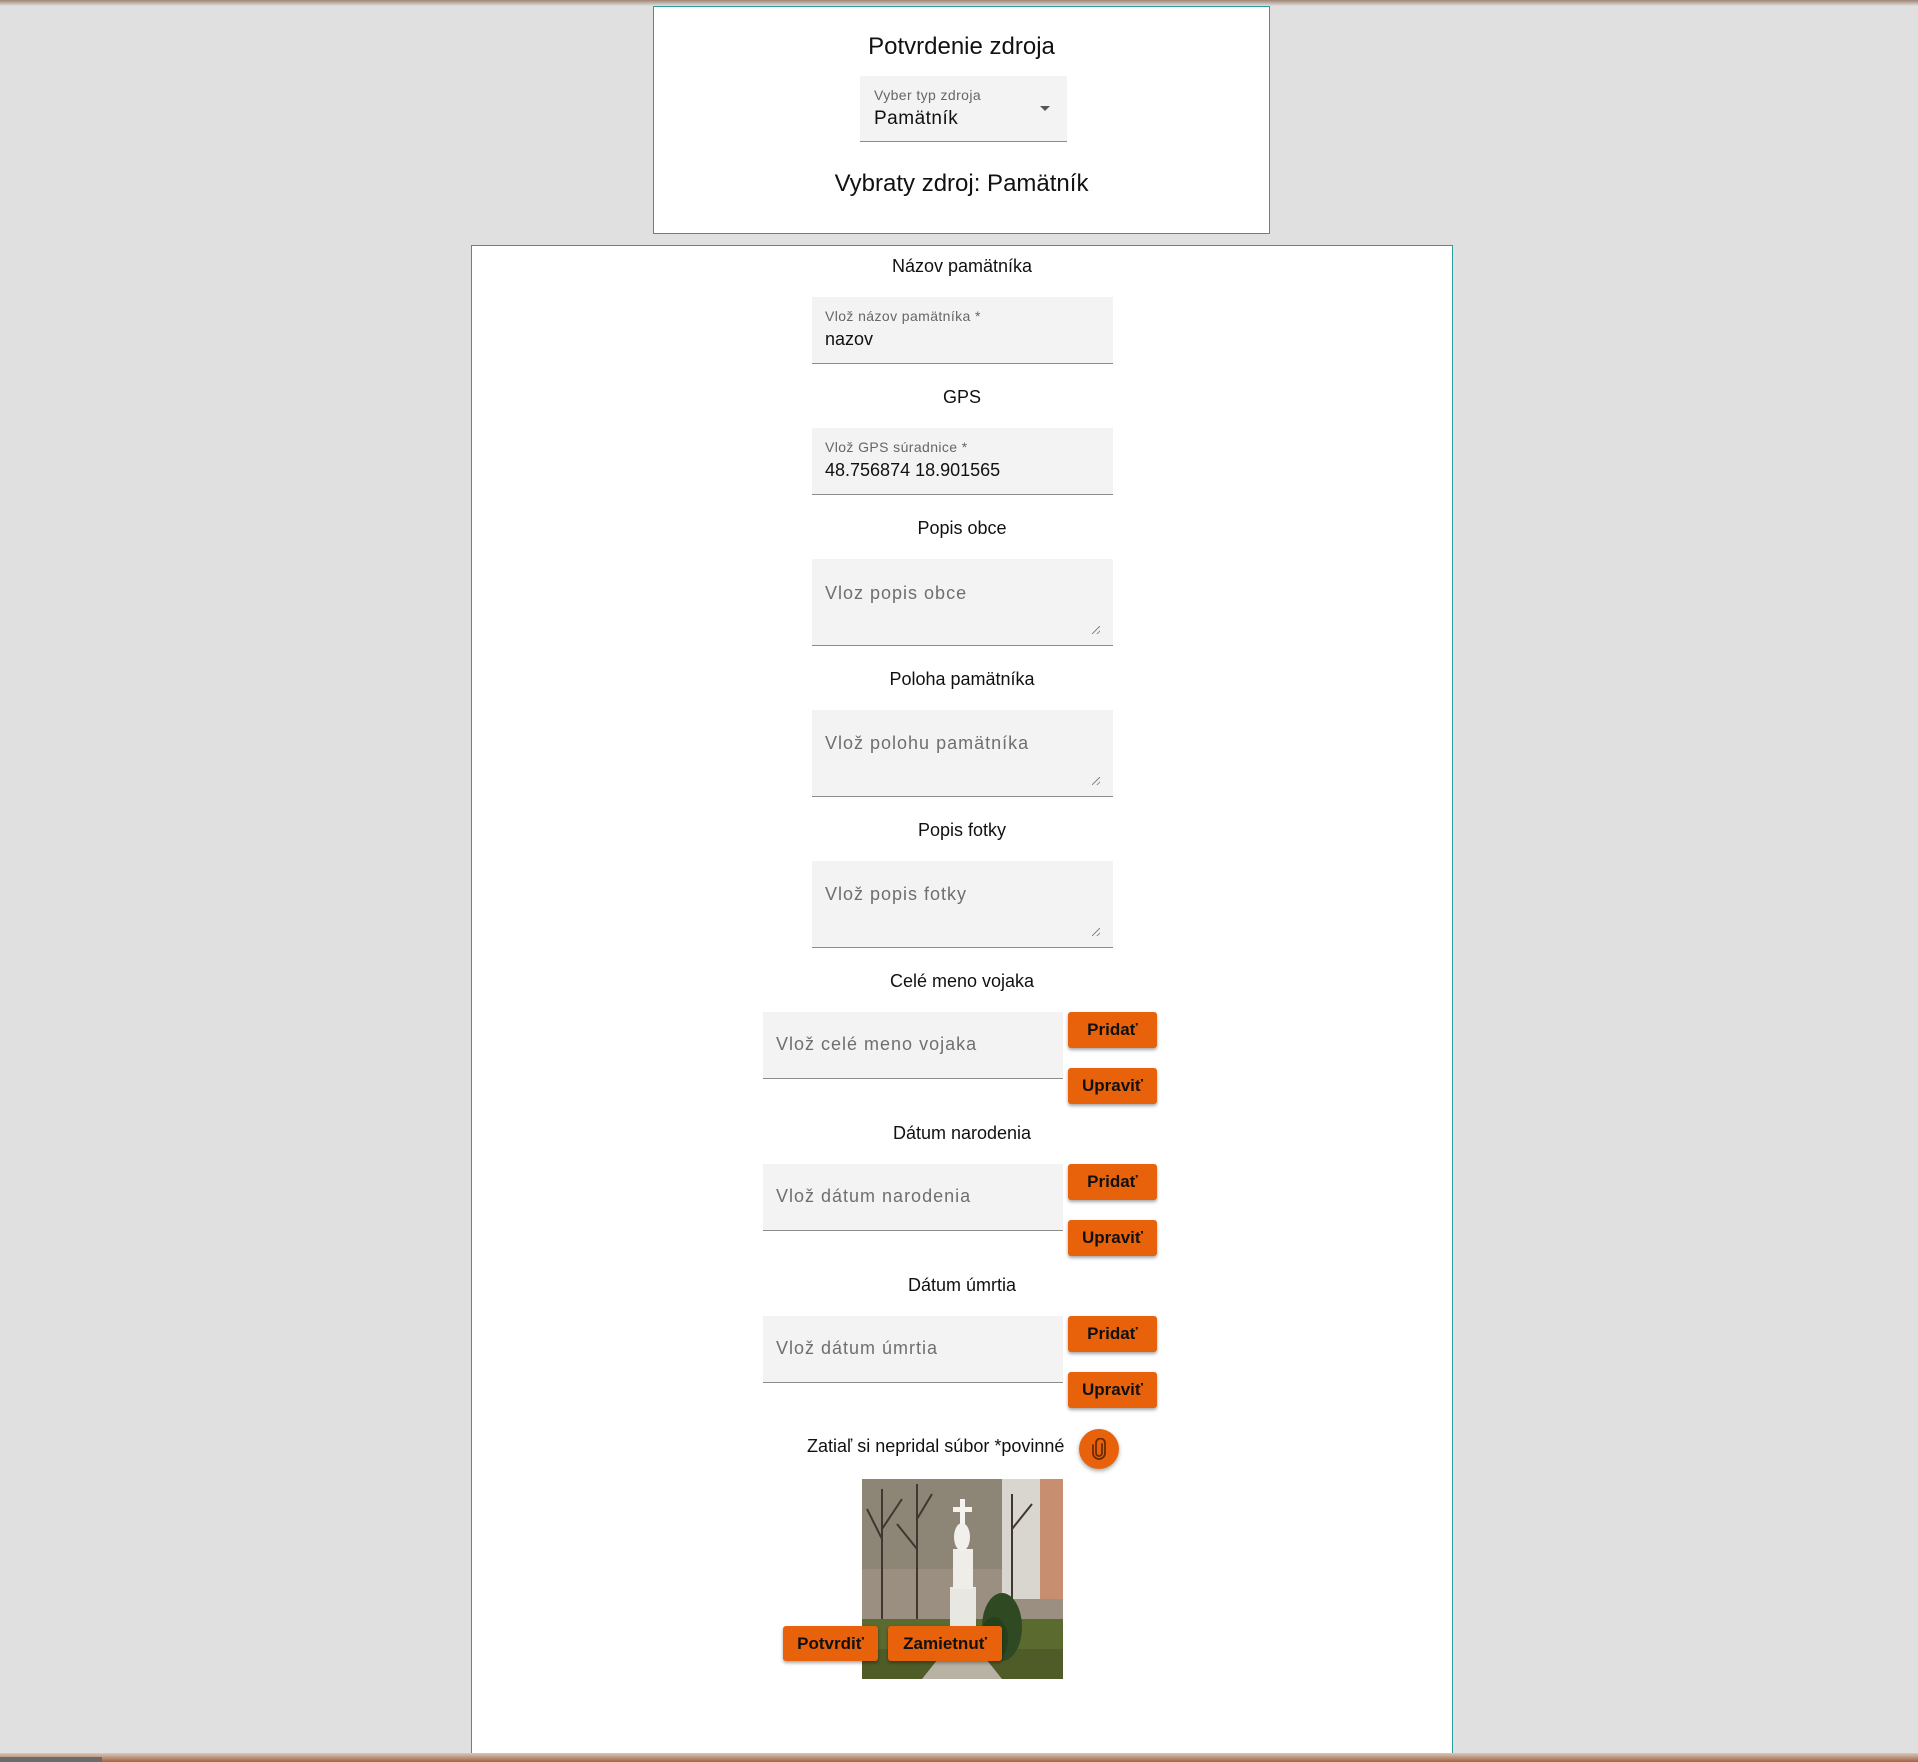  What do you see at coordinates (961, 397) in the screenshot?
I see `gps-heading: GPS` at bounding box center [961, 397].